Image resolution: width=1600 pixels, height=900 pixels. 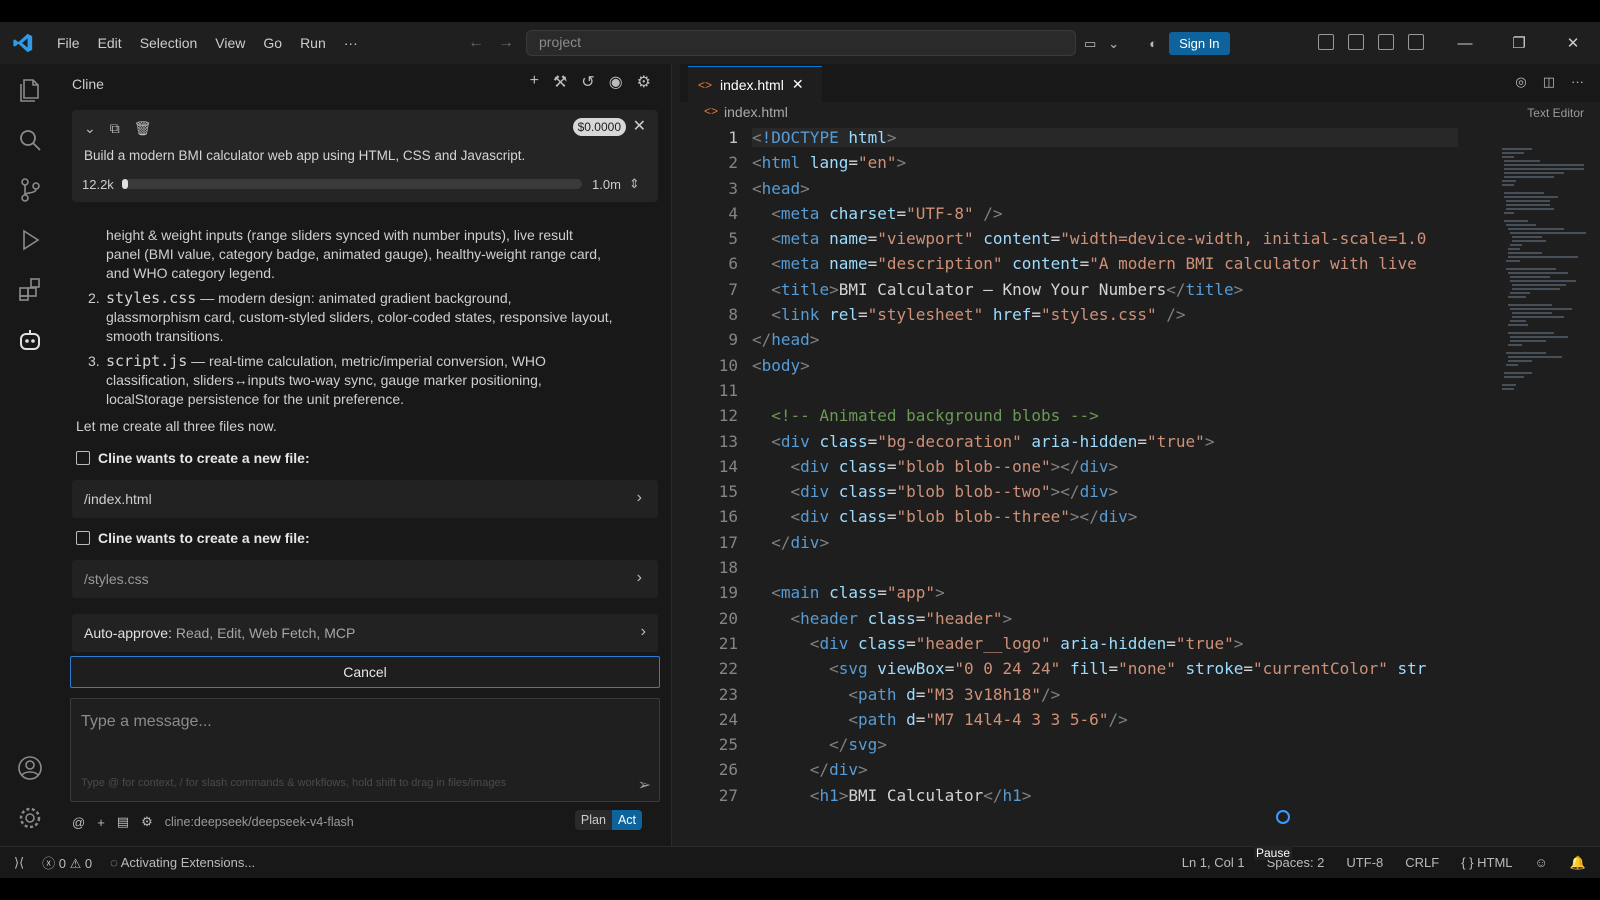 What do you see at coordinates (1519, 43) in the screenshot?
I see `restore-icon: ❐` at bounding box center [1519, 43].